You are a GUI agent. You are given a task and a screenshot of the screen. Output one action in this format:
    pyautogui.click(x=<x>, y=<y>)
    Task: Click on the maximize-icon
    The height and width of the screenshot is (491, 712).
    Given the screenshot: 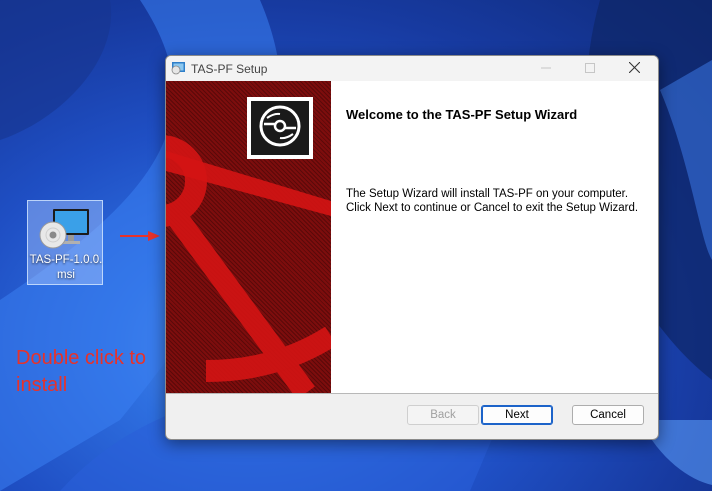 What is the action you would take?
    pyautogui.click(x=590, y=69)
    